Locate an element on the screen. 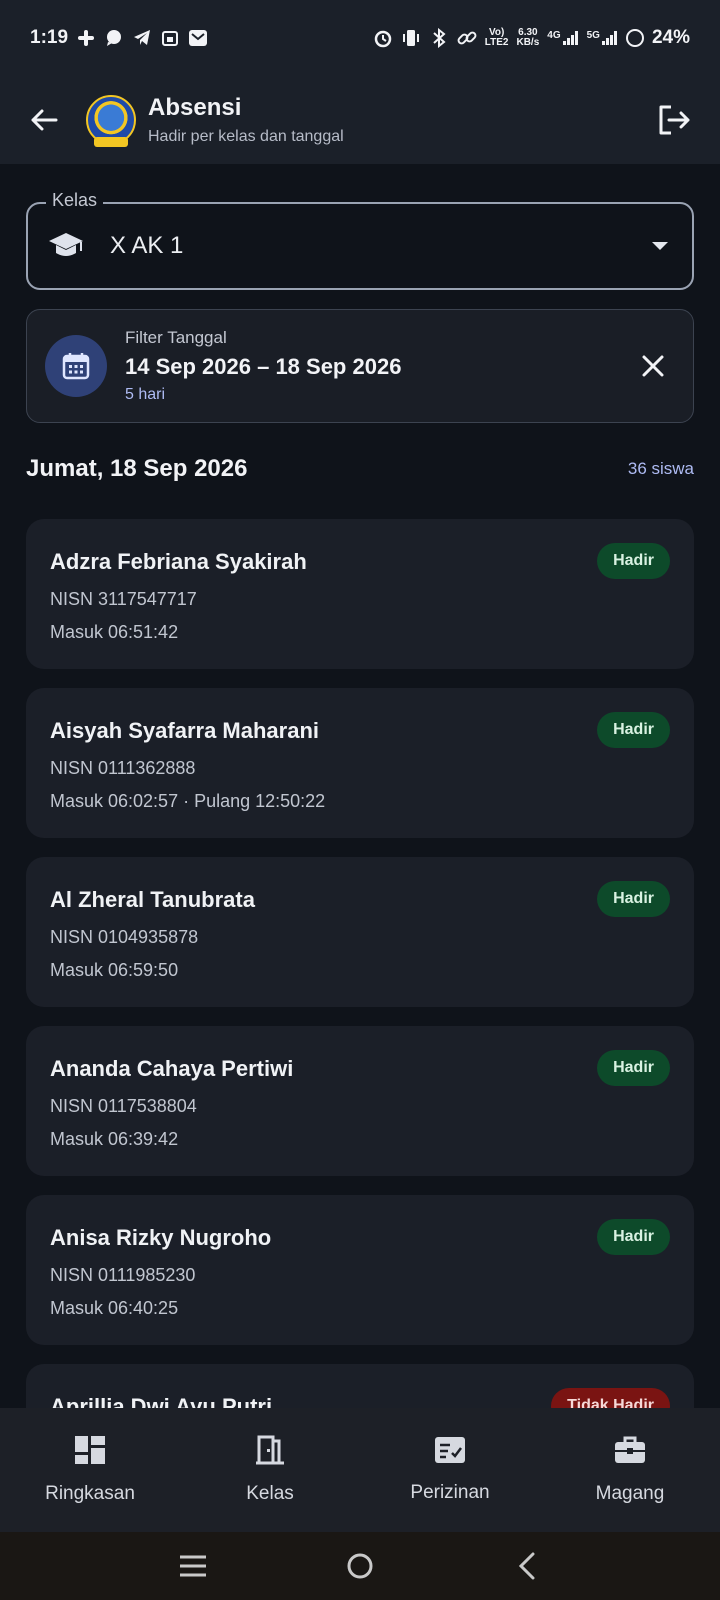 Image resolution: width=720 pixels, height=1600 pixels. filter-range: 14 Sep 2026 – 18 Sep 2026 is located at coordinates (263, 366).